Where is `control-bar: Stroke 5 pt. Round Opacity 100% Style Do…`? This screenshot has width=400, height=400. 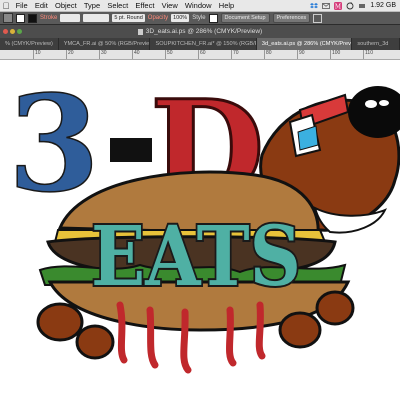 control-bar: Stroke 5 pt. Round Opacity 100% Style Do… is located at coordinates (200, 18).